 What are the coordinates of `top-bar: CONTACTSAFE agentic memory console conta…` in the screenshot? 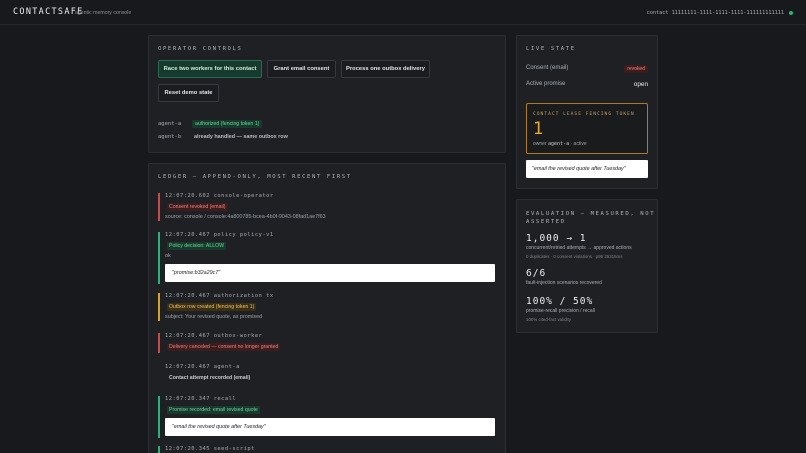 It's located at (403, 12).